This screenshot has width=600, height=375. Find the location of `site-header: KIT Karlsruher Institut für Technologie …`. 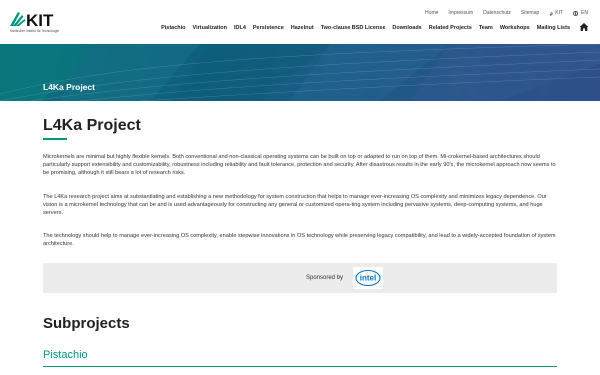

site-header: KIT Karlsruher Institut für Technologie … is located at coordinates (300, 22).